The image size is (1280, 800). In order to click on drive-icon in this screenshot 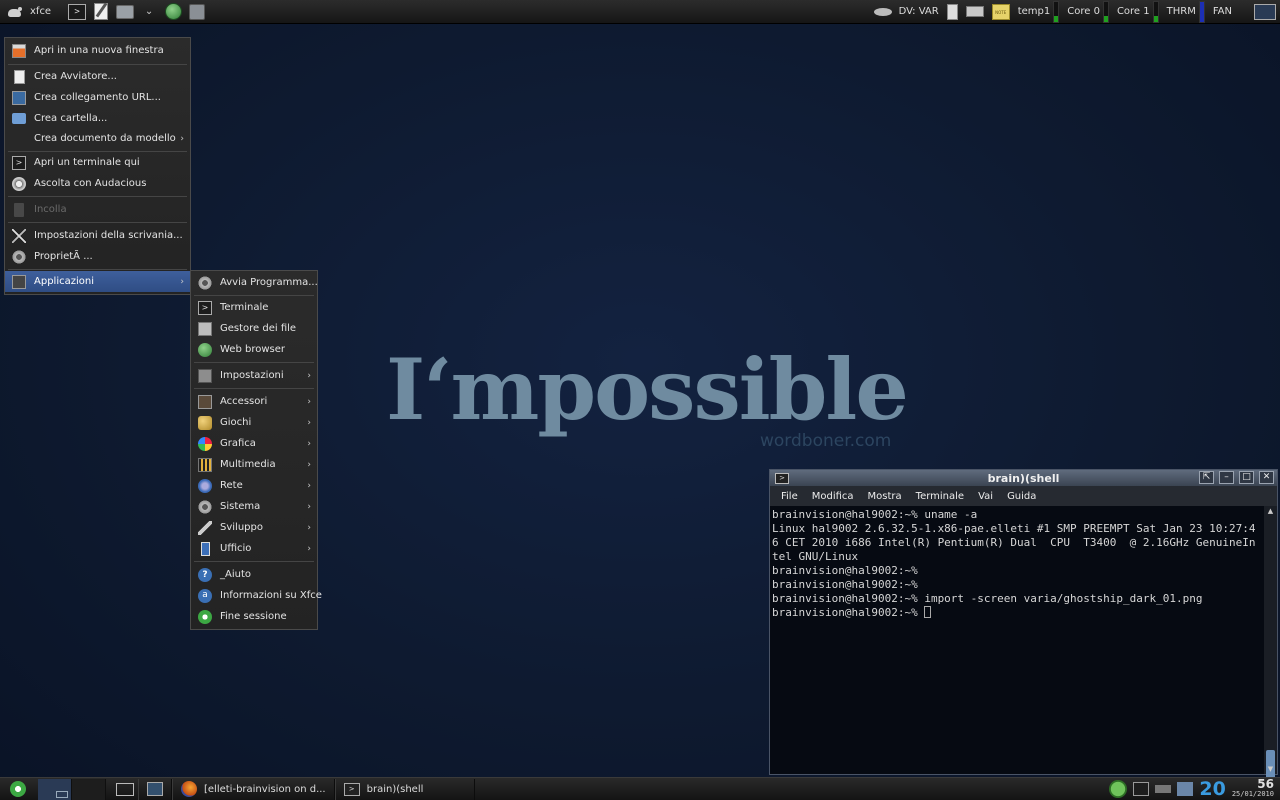, I will do `click(197, 11)`.